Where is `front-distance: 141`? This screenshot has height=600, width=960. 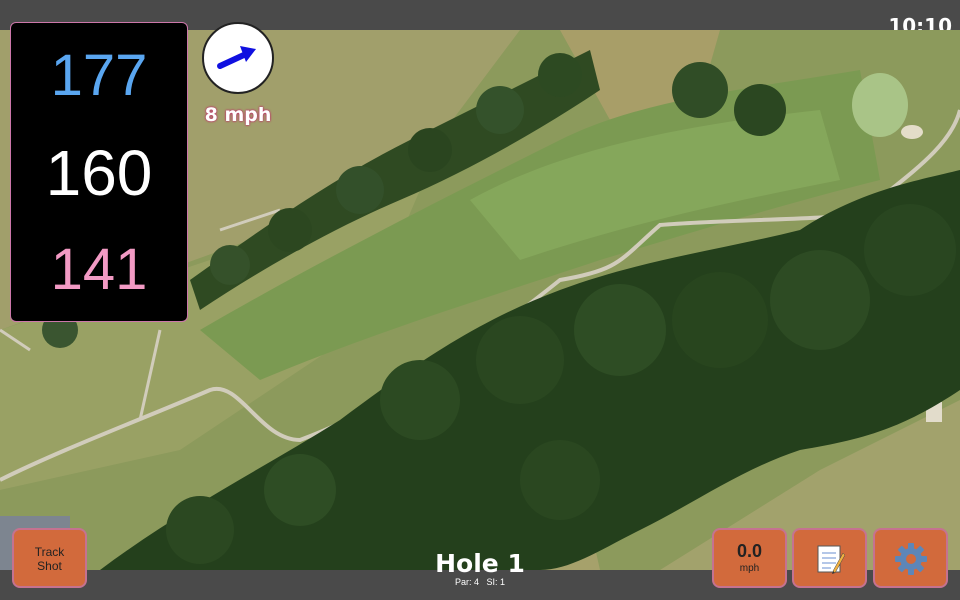
front-distance: 141 is located at coordinates (99, 269).